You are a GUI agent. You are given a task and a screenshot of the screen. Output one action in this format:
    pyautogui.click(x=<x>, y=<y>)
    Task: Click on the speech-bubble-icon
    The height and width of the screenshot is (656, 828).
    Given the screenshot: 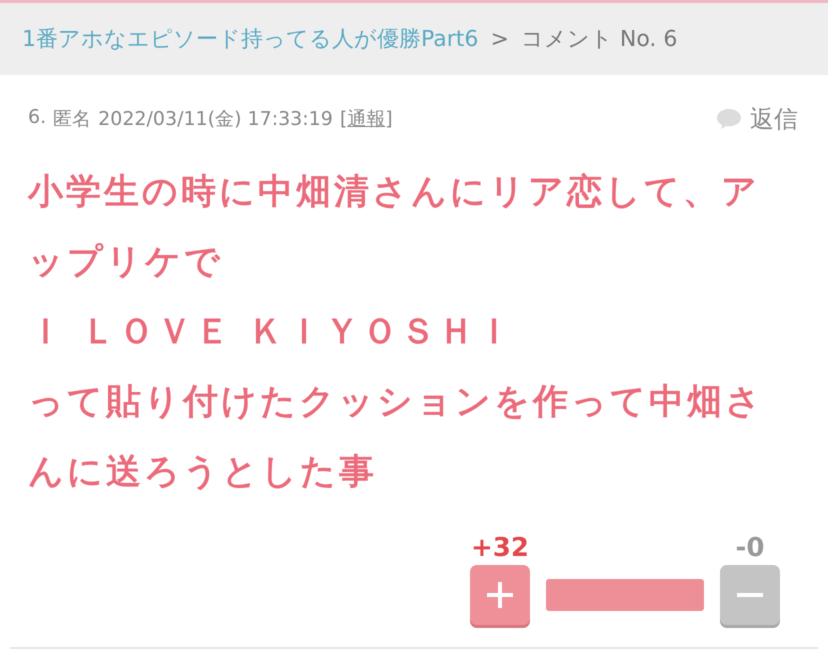 What is the action you would take?
    pyautogui.click(x=729, y=119)
    